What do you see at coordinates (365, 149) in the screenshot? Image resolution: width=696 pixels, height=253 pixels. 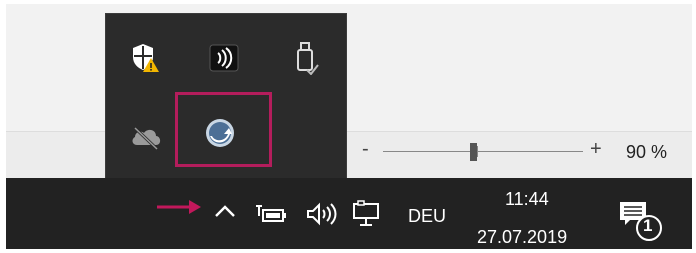 I see `zoom-out-button: -` at bounding box center [365, 149].